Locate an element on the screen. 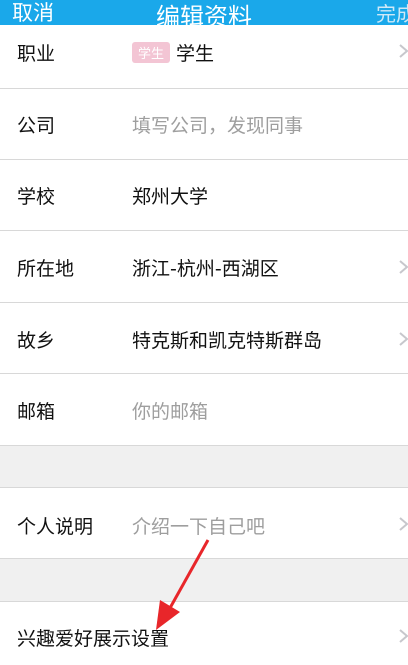 The height and width of the screenshot is (665, 408). occupation-row: 职业 学生 学生 is located at coordinates (204, 57).